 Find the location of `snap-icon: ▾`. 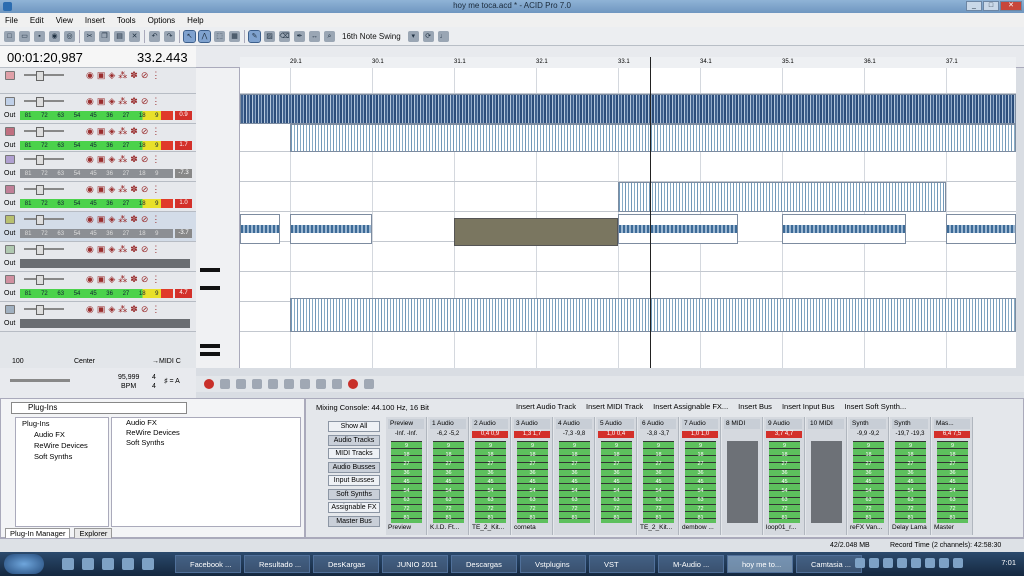

snap-icon: ▾ is located at coordinates (413, 36).